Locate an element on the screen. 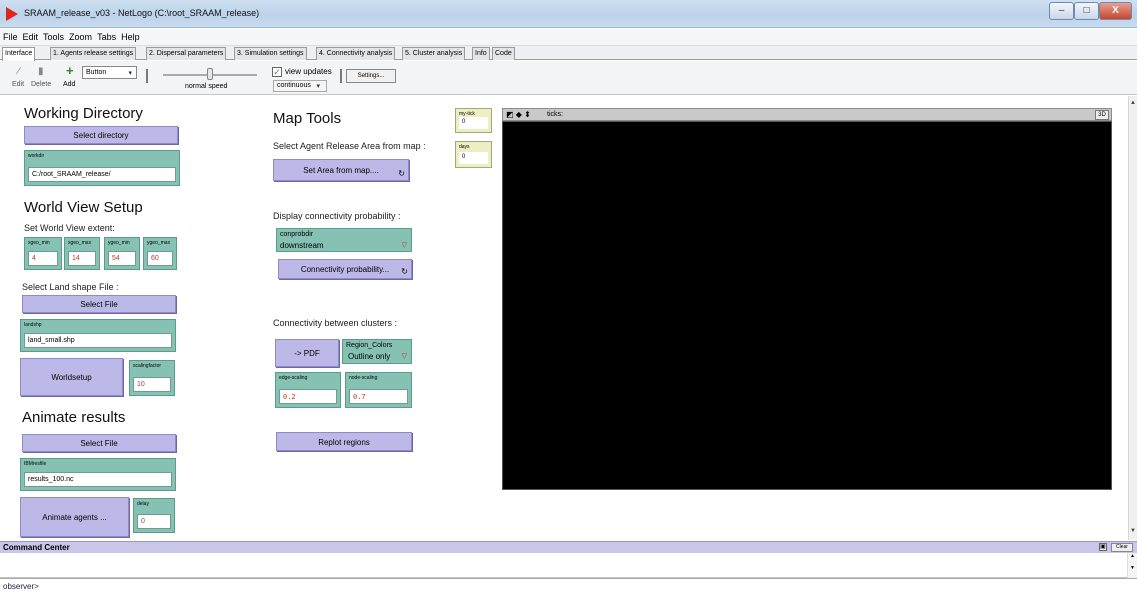 The width and height of the screenshot is (1137, 594). minimize-button: – is located at coordinates (1061, 11).